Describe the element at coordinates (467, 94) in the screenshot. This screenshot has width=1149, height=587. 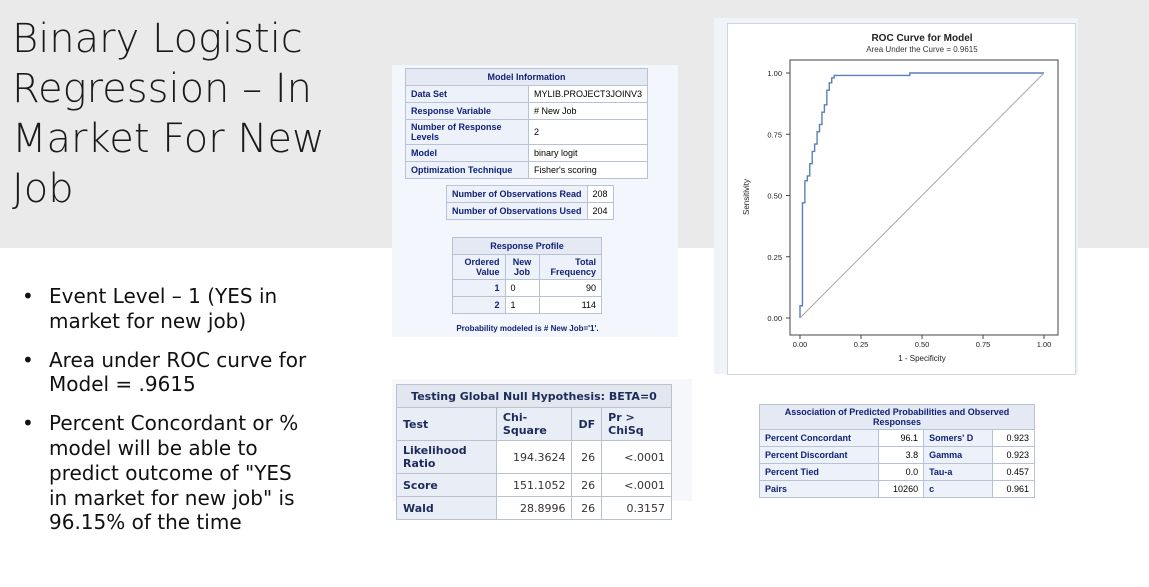
I see `model-info-label: Data Set` at that location.